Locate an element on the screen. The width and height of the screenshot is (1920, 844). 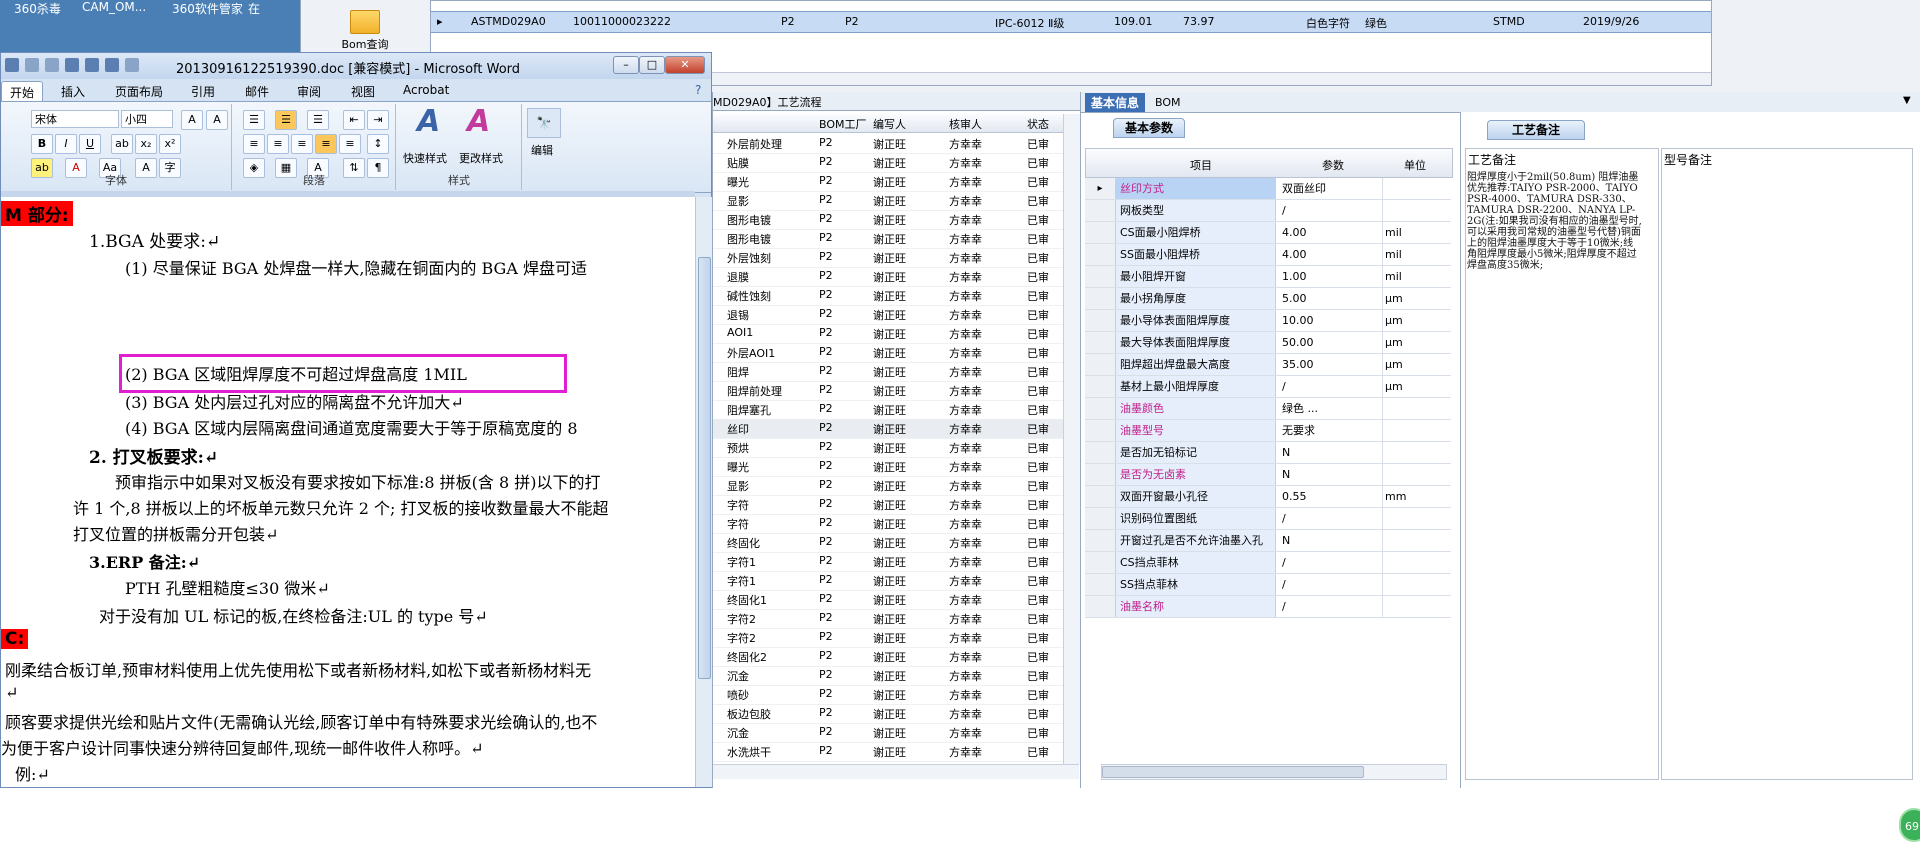
tab-process-flow: MD029A0】工艺流程 is located at coordinates (767, 102).